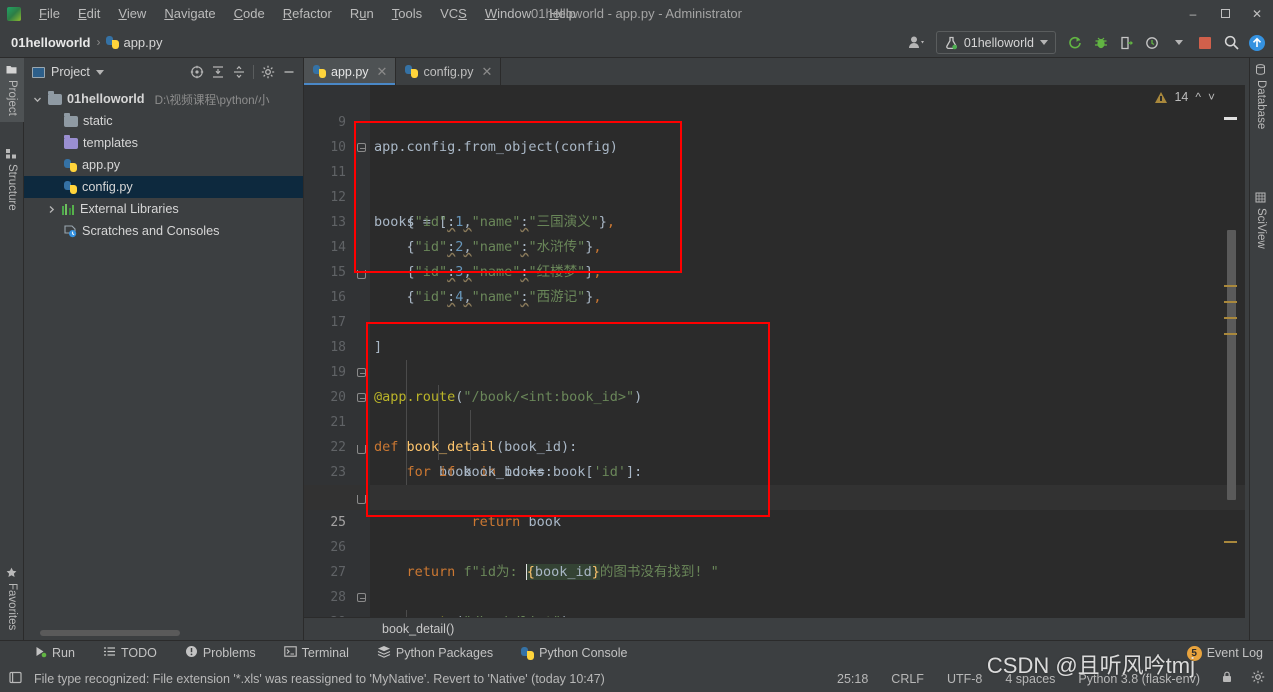 The width and height of the screenshot is (1273, 692). I want to click on menu-file: File, so click(49, 13).